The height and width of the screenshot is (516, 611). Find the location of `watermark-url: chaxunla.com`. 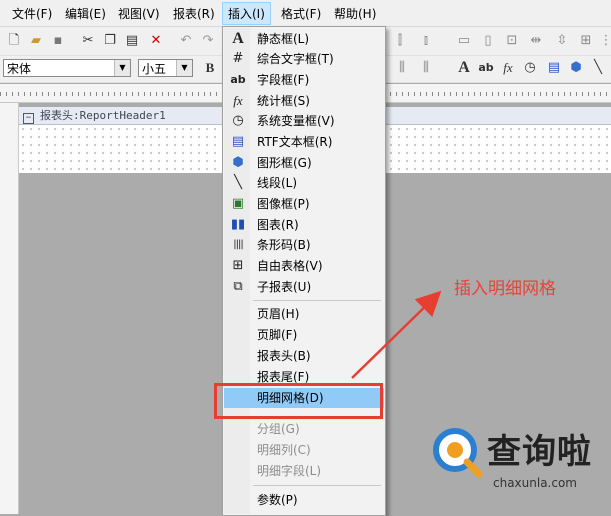

watermark-url: chaxunla.com is located at coordinates (535, 483).